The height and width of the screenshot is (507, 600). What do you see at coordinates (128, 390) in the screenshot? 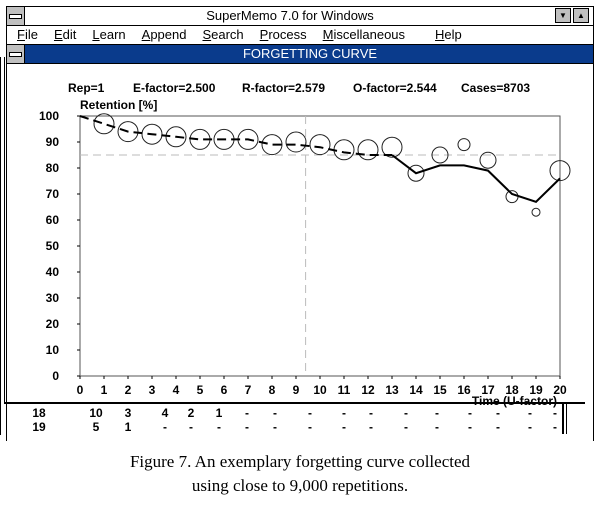
I see `x-tick-label: 2` at bounding box center [128, 390].